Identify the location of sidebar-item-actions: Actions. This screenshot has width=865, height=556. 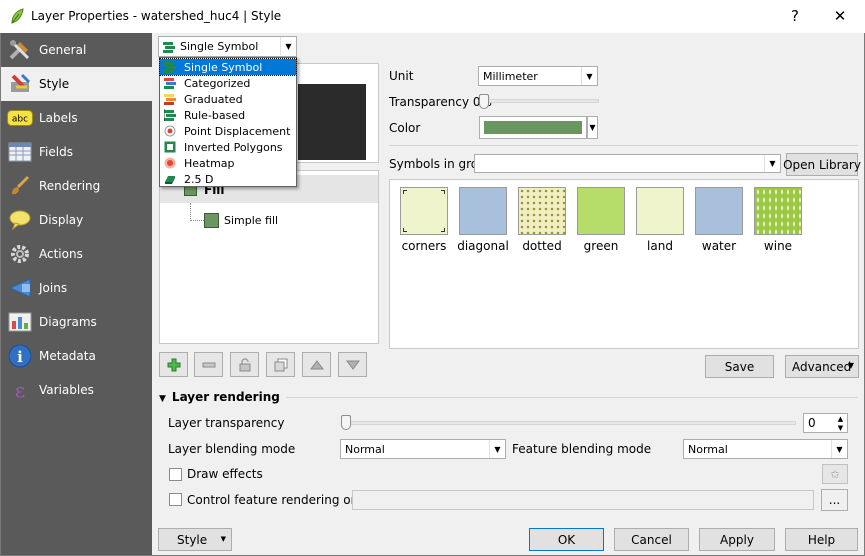
(76, 254).